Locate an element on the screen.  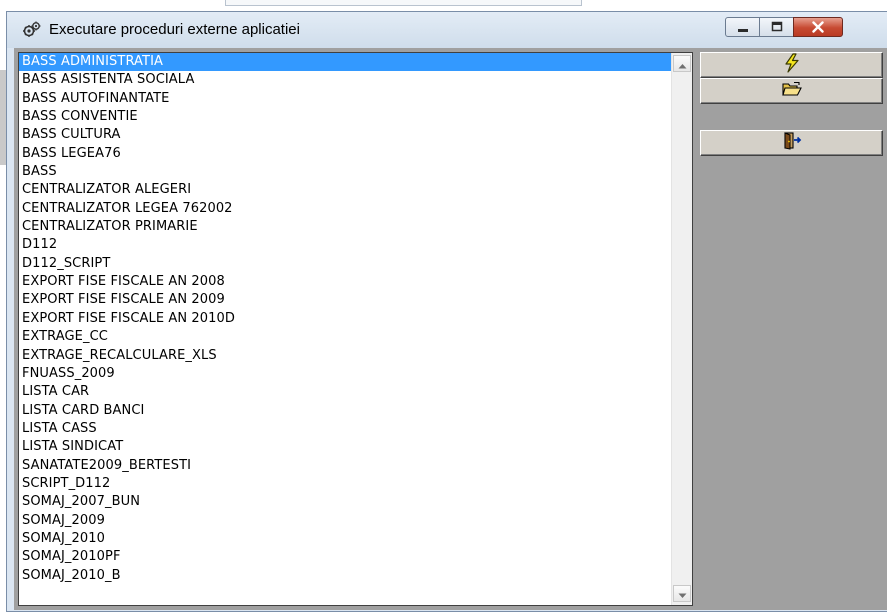
list-item: EXTRAGE_CC is located at coordinates (345, 337).